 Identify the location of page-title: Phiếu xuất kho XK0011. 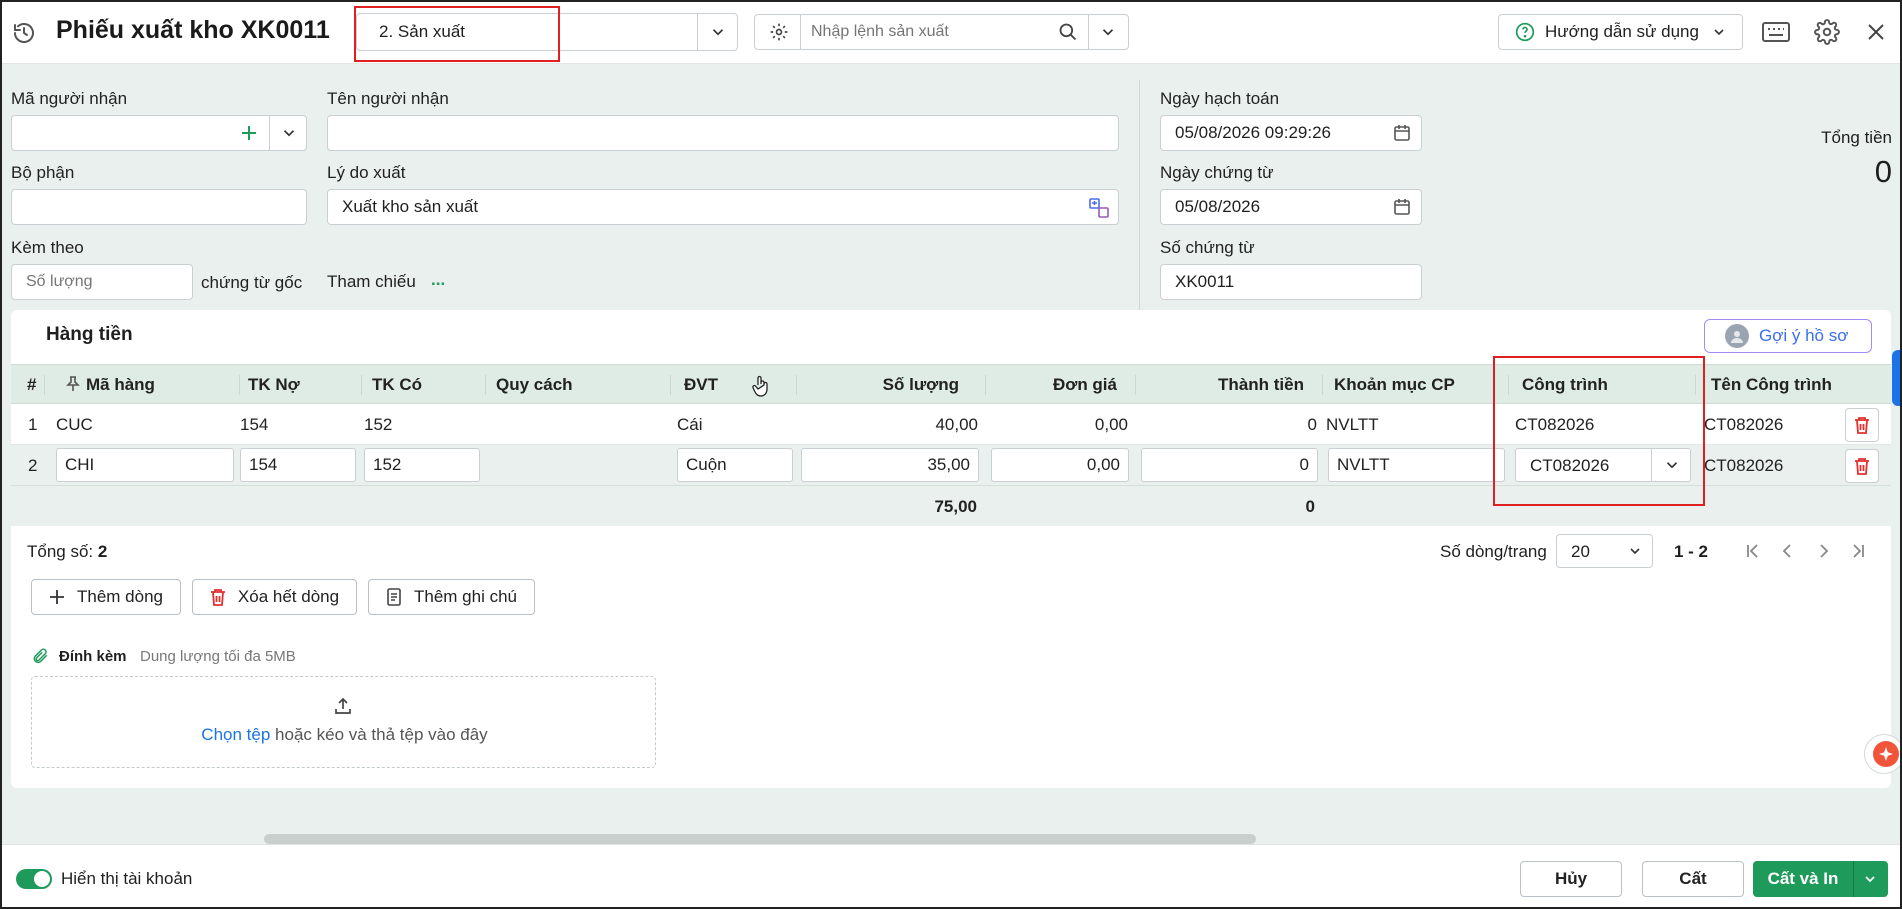
(193, 30).